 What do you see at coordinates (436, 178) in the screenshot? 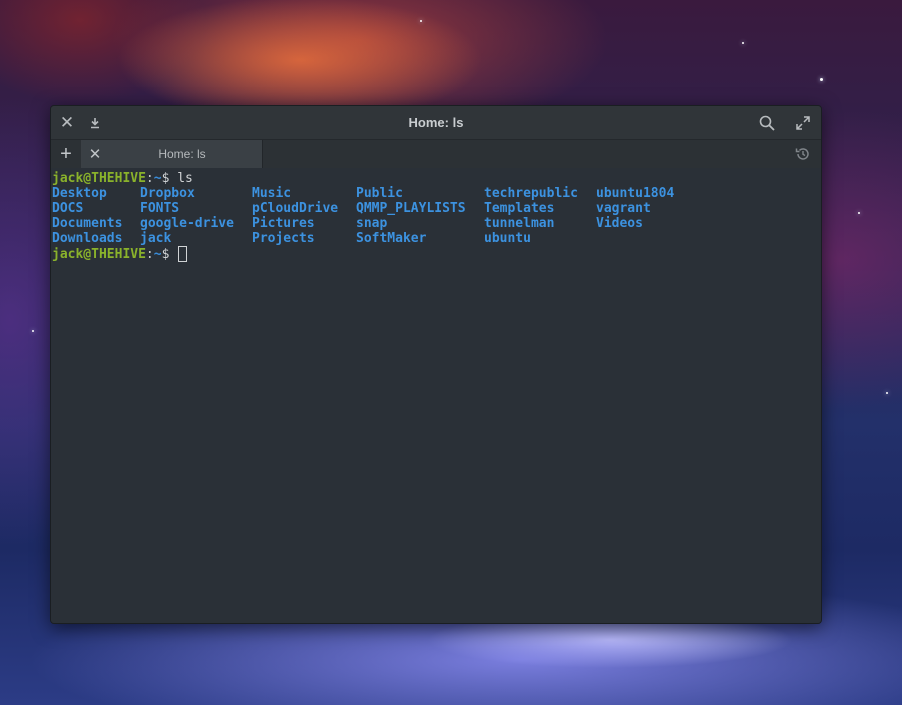
I see `command-line: jack@THEHIVE:~$ ls` at bounding box center [436, 178].